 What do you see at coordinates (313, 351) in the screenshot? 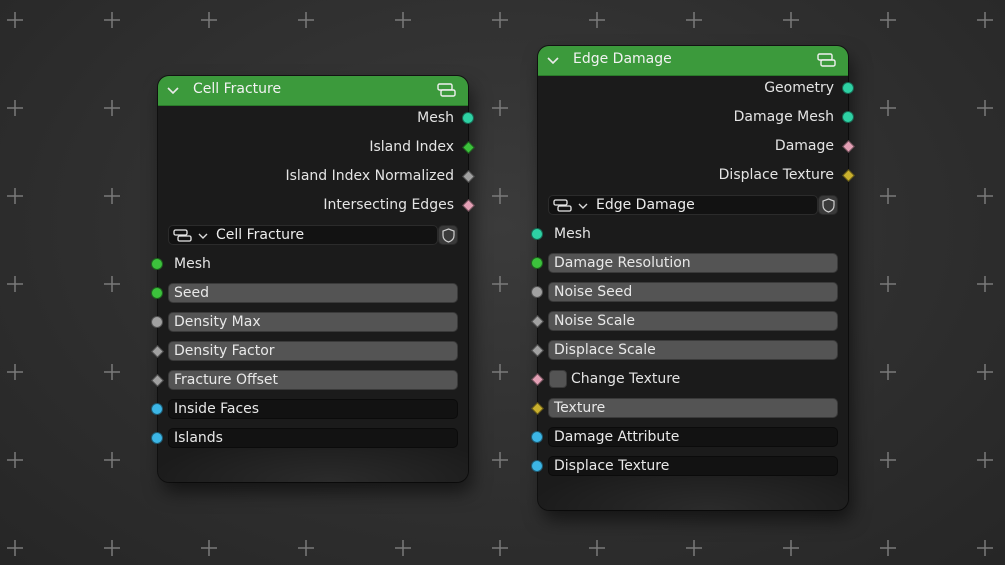
I see `density-factor-field: Density Factor` at bounding box center [313, 351].